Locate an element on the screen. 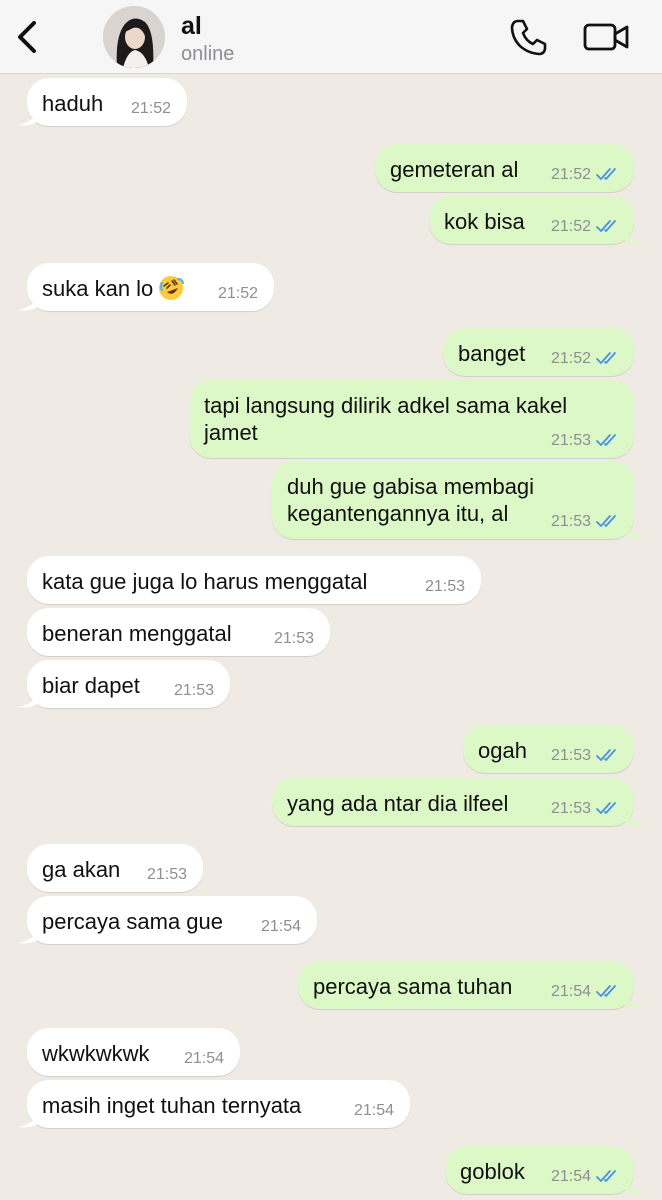 Image resolution: width=662 pixels, height=1200 pixels. message-text: kok bisa is located at coordinates (484, 221).